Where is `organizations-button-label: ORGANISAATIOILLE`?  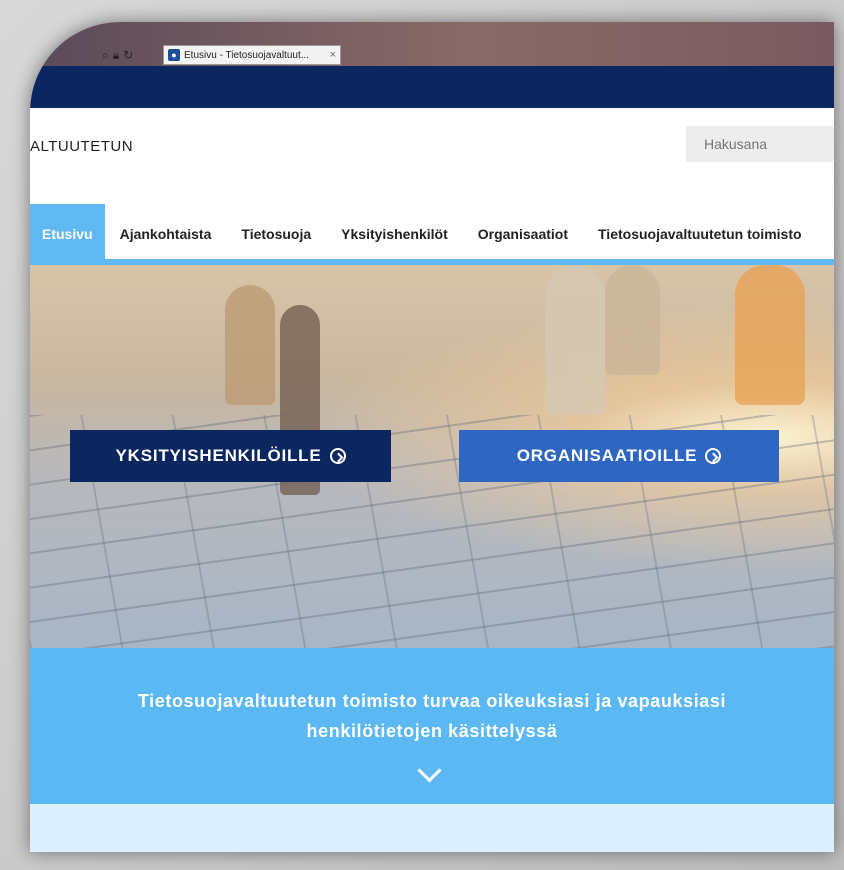
organizations-button-label: ORGANISAATIOILLE is located at coordinates (607, 455).